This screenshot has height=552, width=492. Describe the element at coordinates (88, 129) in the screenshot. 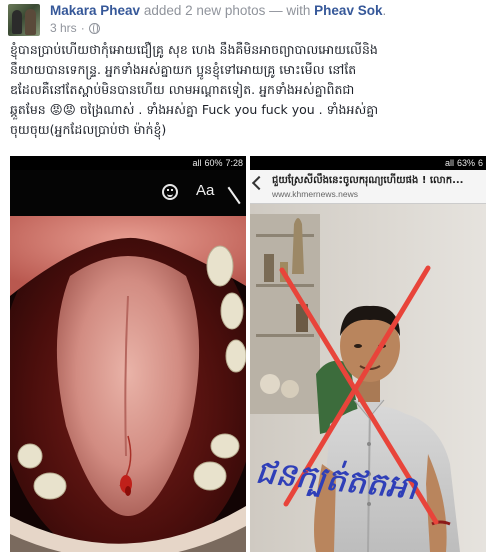

I see `post-text-line: ចុយចុយ(អ្នកដែលប្រាប់ថា ម៉ាក់ខ្ញុំ)` at that location.